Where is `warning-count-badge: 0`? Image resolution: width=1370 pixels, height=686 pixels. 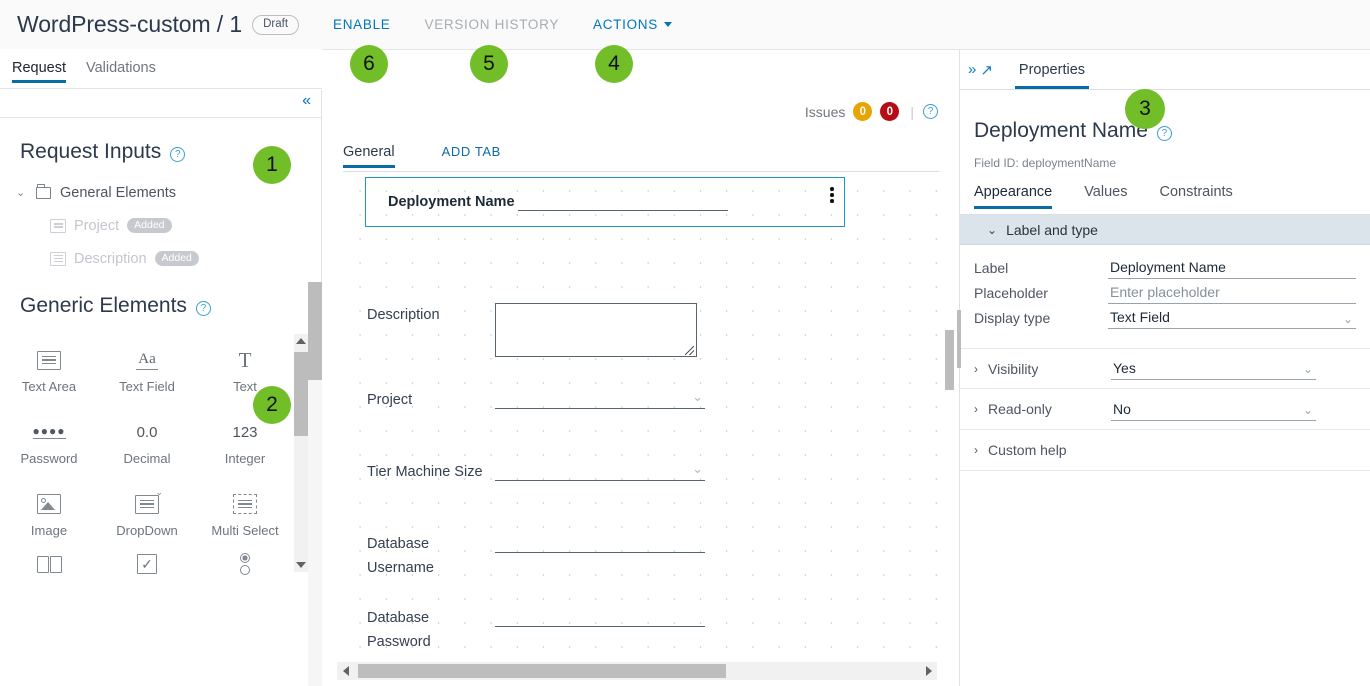 warning-count-badge: 0 is located at coordinates (863, 111).